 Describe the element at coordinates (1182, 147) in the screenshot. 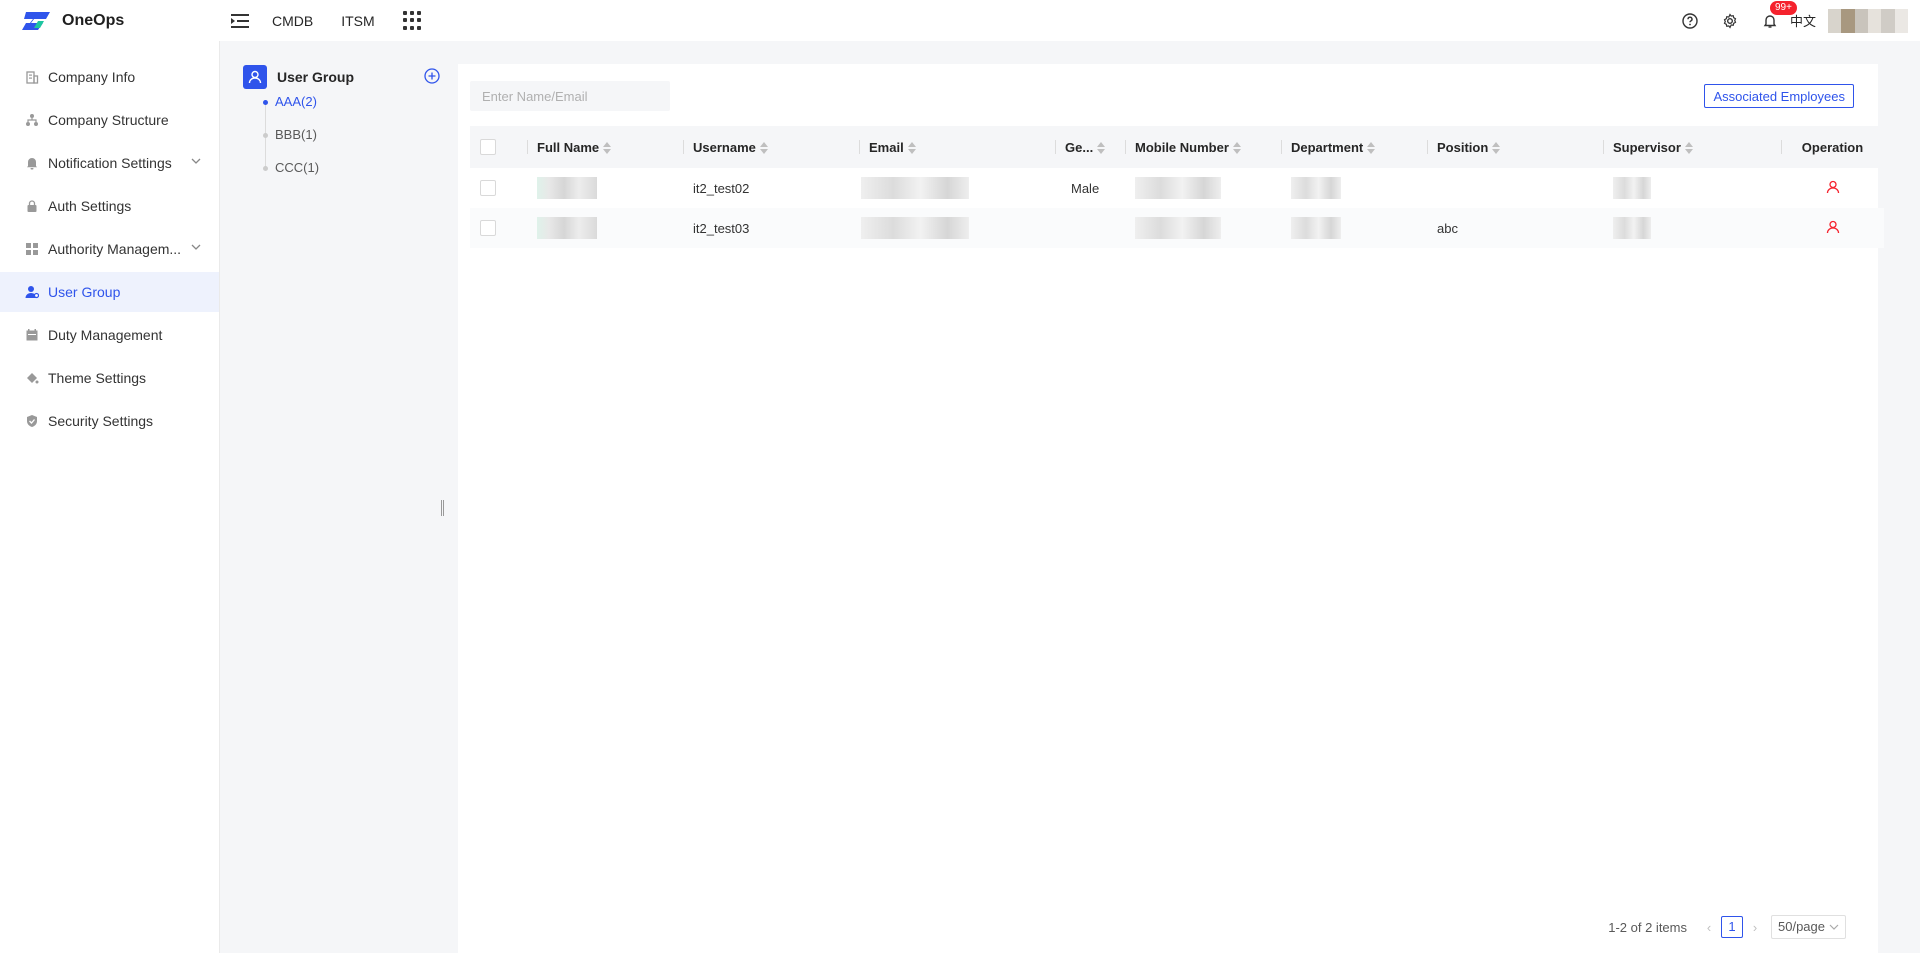

I see `column-label: Mobile Number` at that location.